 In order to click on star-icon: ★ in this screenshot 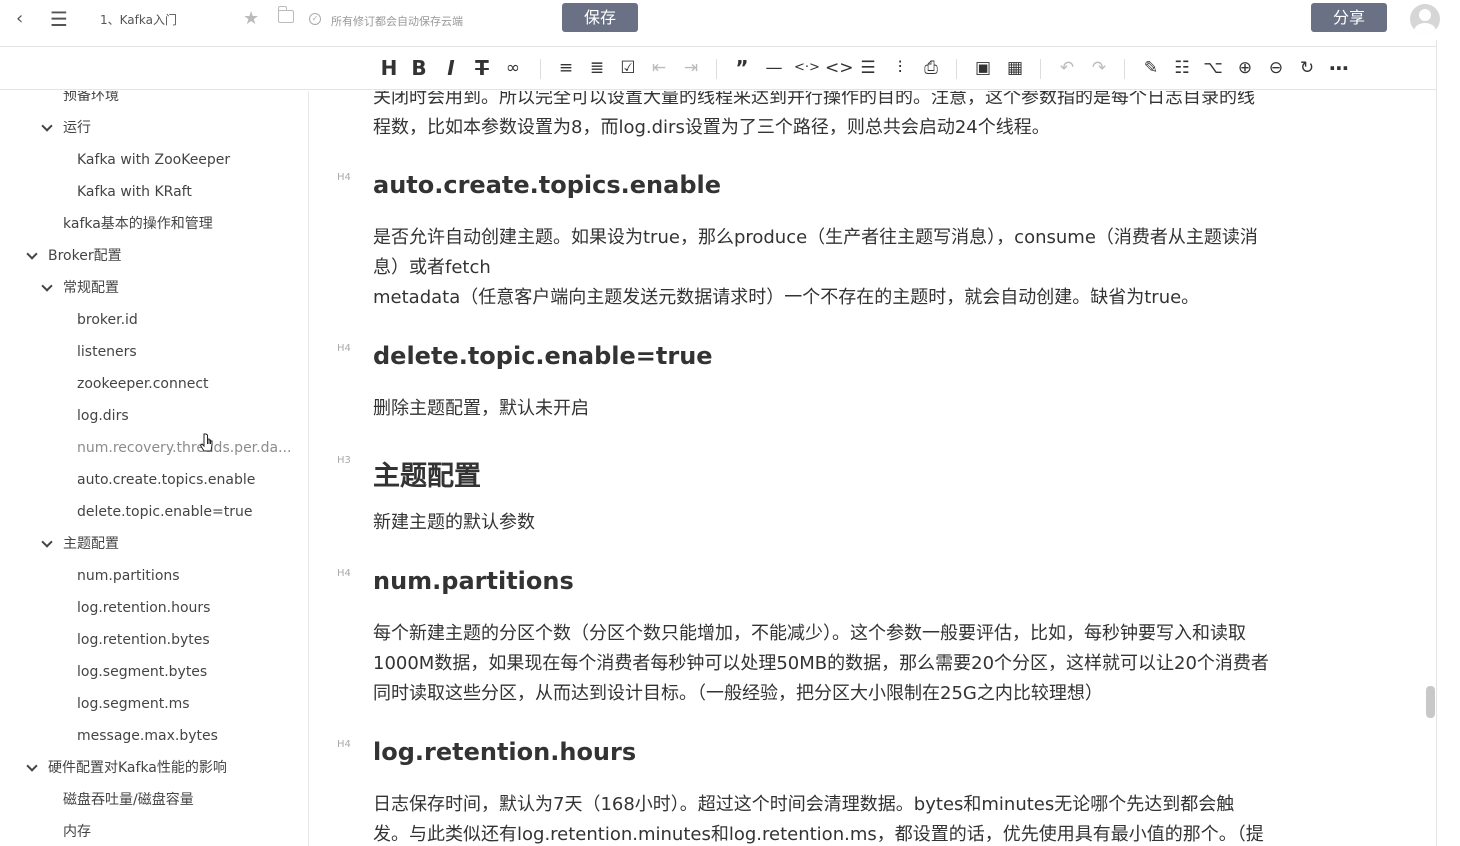, I will do `click(251, 18)`.